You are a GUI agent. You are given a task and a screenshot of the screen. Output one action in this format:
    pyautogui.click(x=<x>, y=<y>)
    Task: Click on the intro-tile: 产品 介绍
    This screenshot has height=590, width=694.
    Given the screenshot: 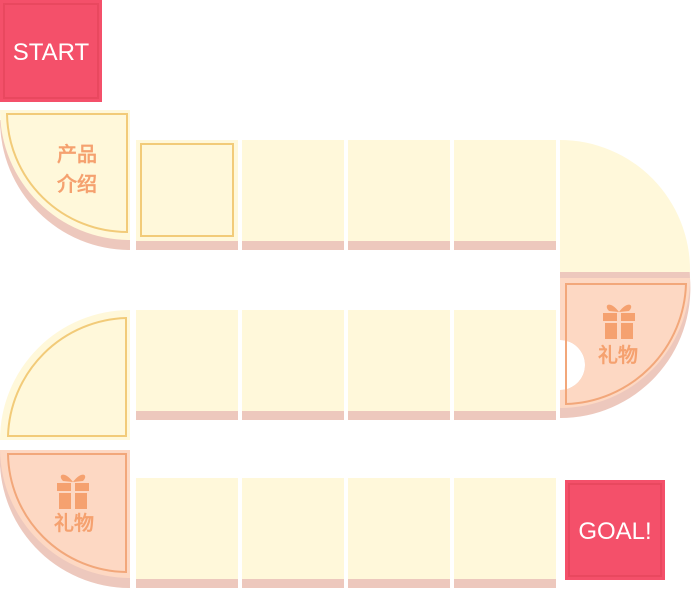 What is the action you would take?
    pyautogui.click(x=65, y=180)
    